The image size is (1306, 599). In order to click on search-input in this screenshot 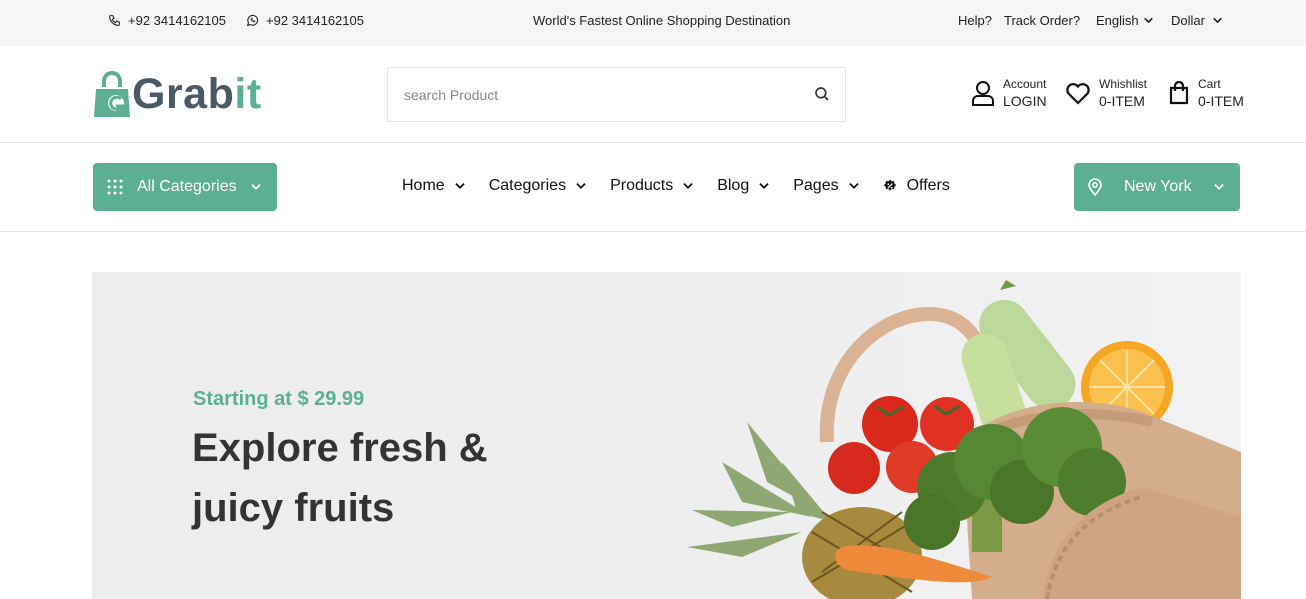, I will do `click(588, 94)`.